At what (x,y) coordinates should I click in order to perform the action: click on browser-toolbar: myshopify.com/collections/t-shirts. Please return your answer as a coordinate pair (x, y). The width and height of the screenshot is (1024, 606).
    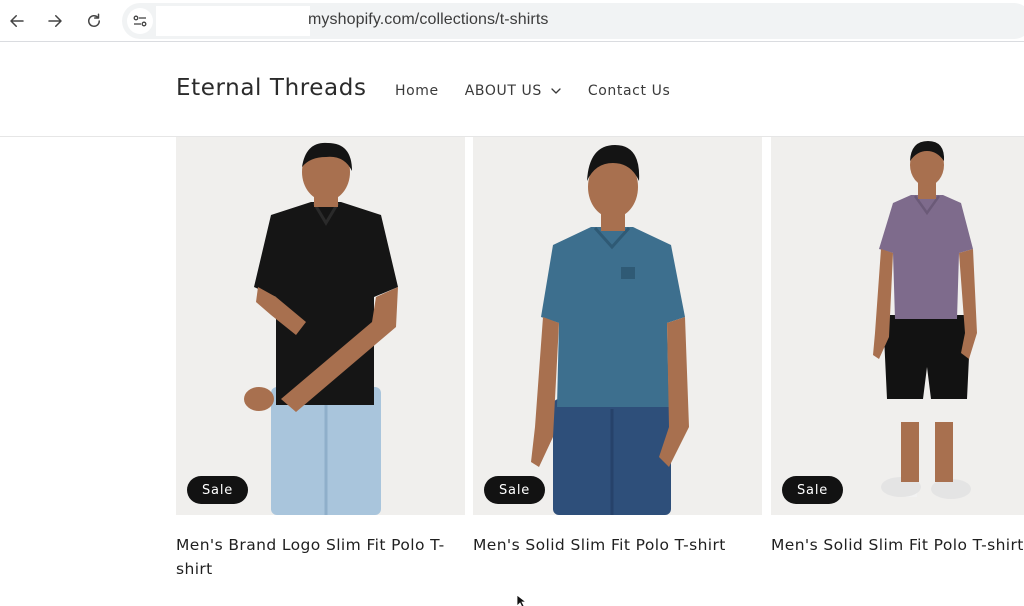
    Looking at the image, I should click on (512, 21).